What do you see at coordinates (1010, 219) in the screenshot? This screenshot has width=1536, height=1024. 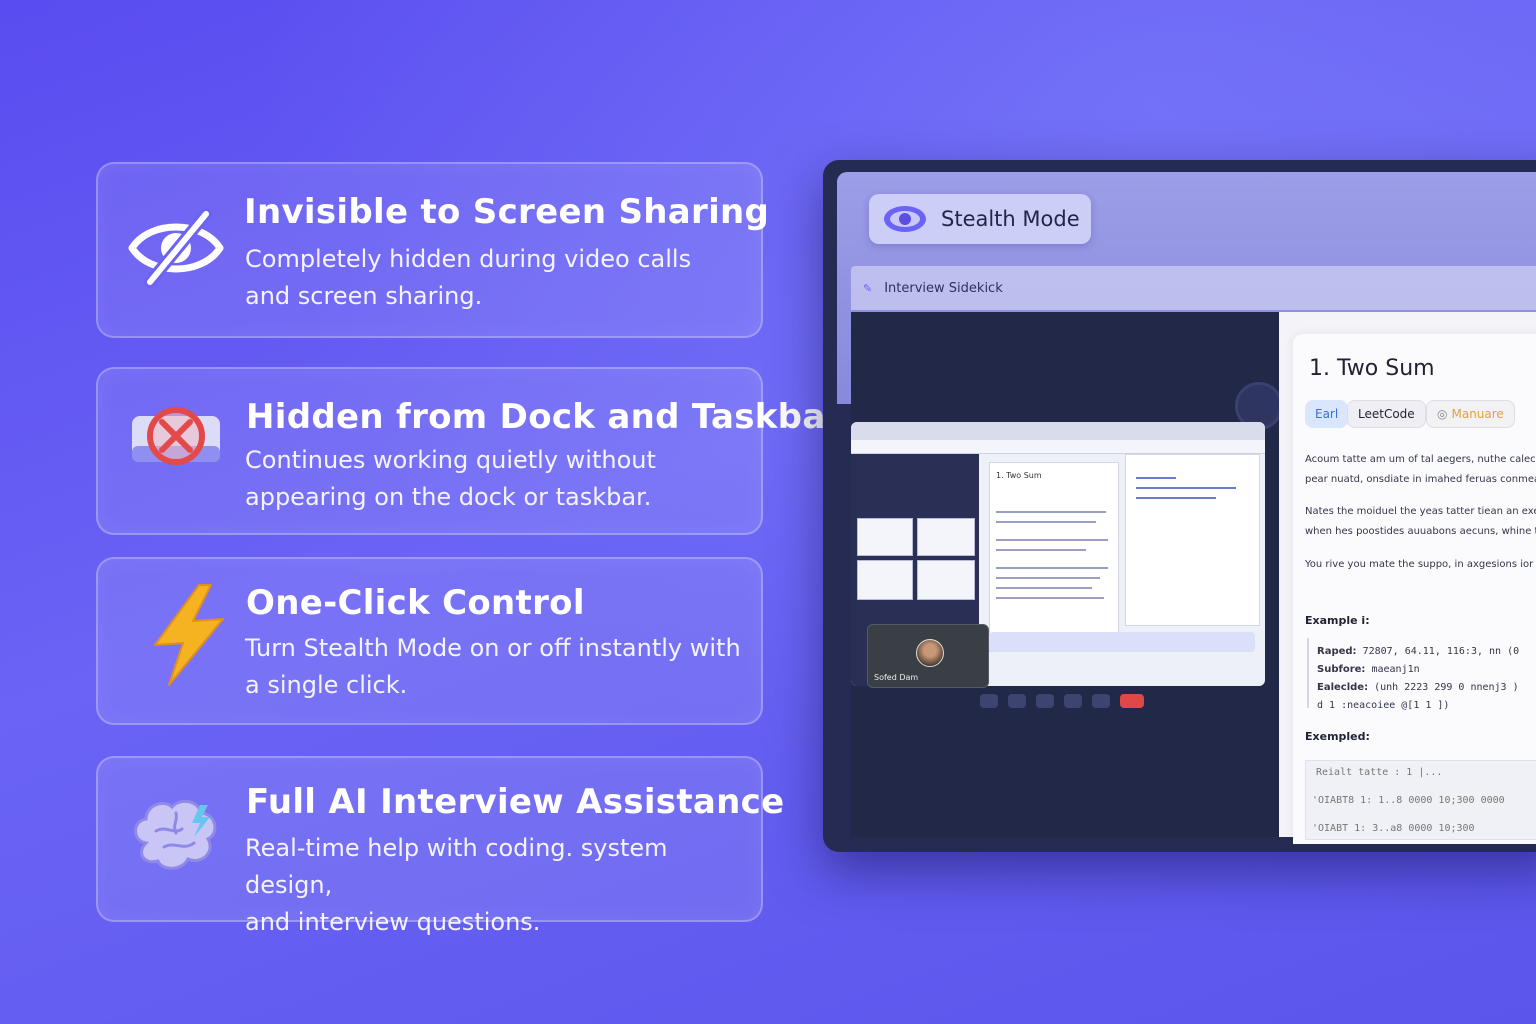 I see `stealth-mode-label: Stealth Mode` at bounding box center [1010, 219].